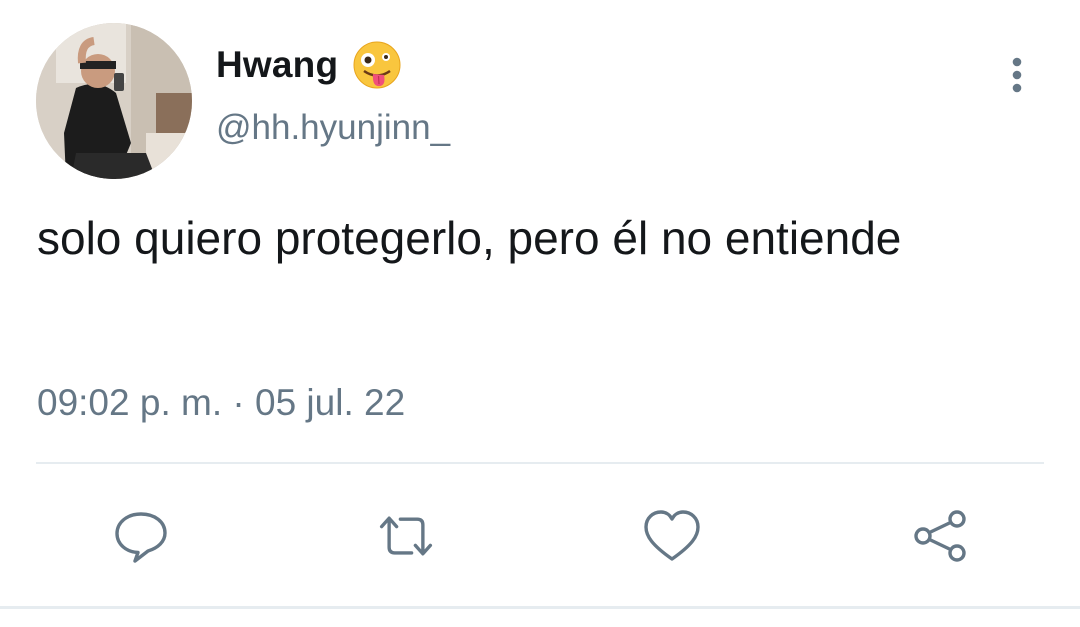  I want to click on more-vertical-icon, so click(1017, 75).